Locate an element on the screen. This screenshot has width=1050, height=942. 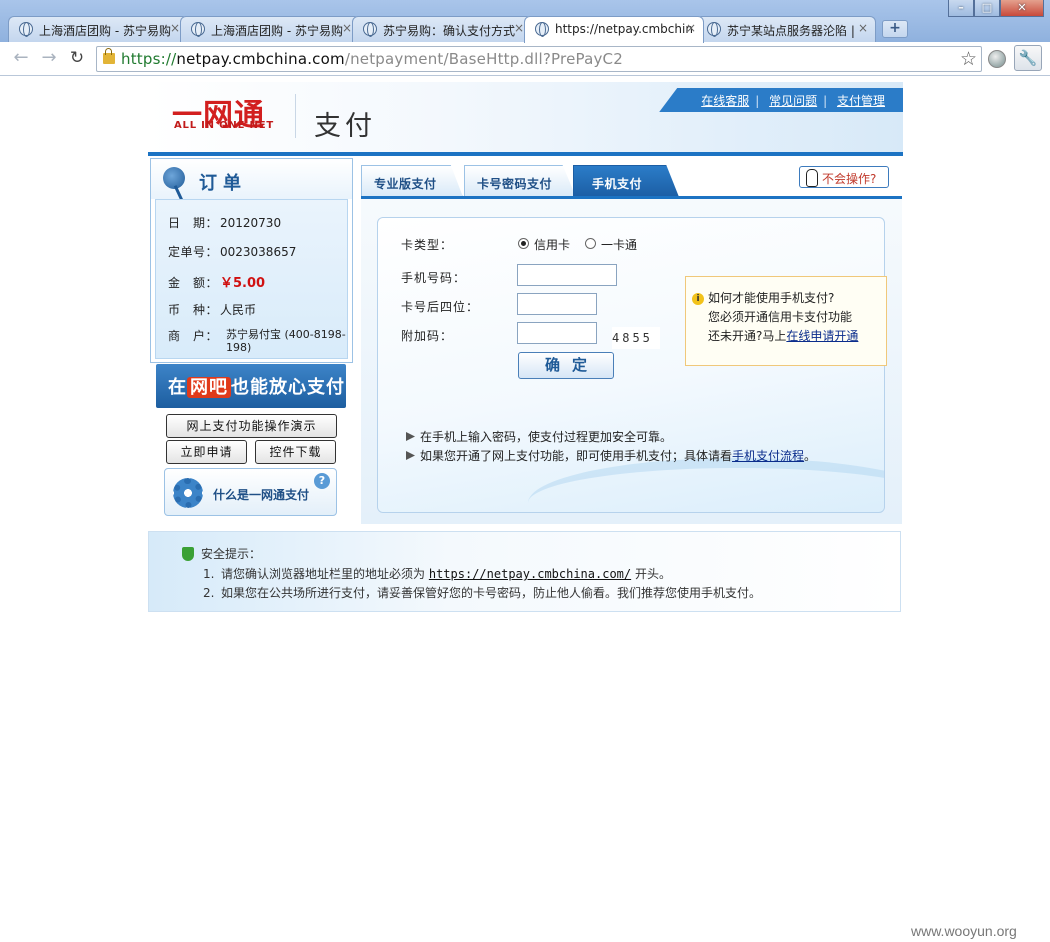
help-button: 不会操作? is located at coordinates (844, 177).